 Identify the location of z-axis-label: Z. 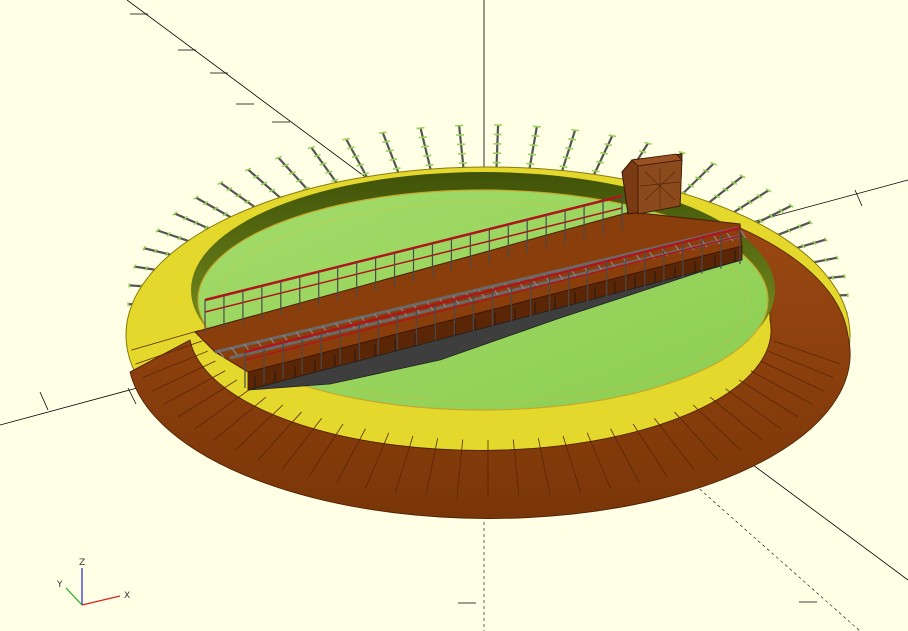
(82, 563).